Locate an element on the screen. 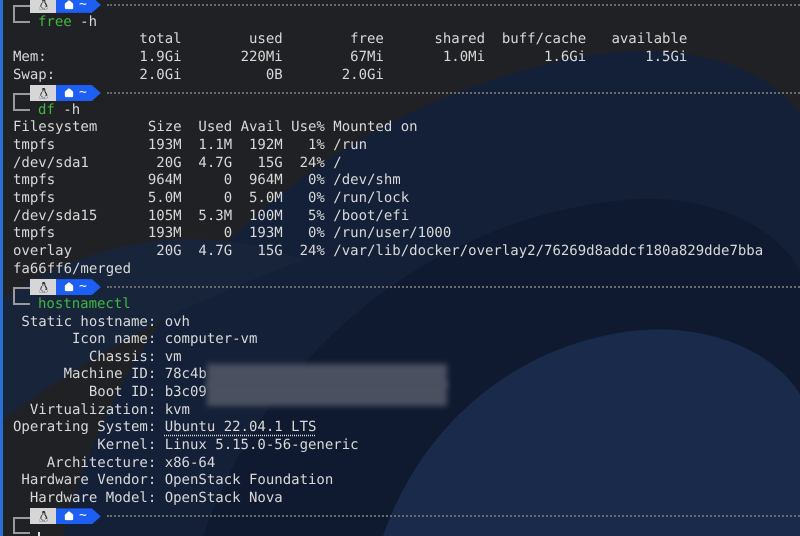 The height and width of the screenshot is (536, 800). output-line: /dev/sda1 20G 4.7G 15G 24% / is located at coordinates (177, 162).